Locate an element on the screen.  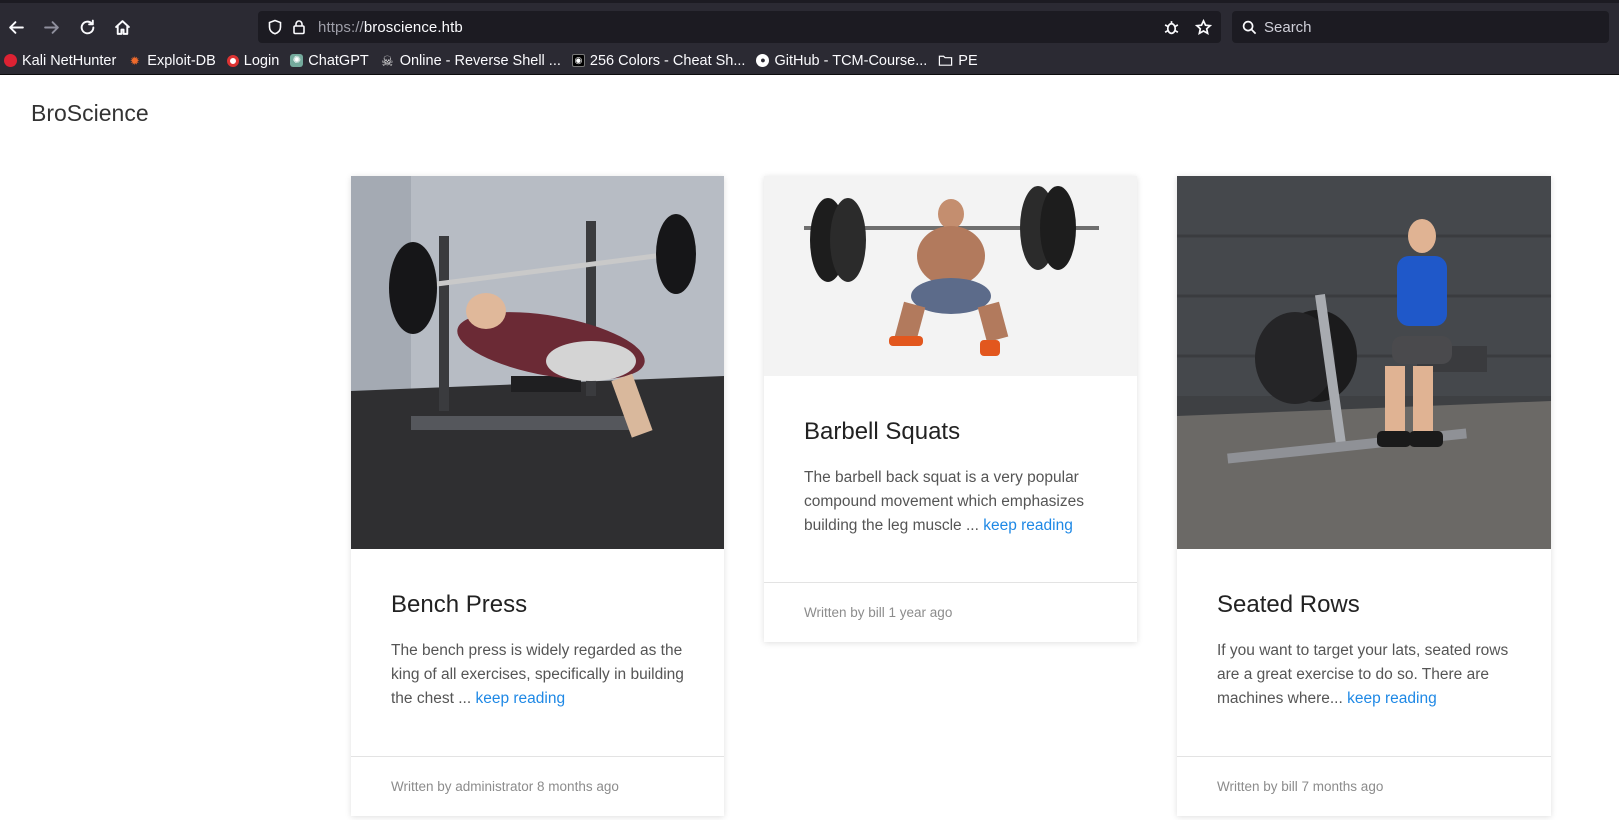
post-title: Bench Press is located at coordinates (537, 605).